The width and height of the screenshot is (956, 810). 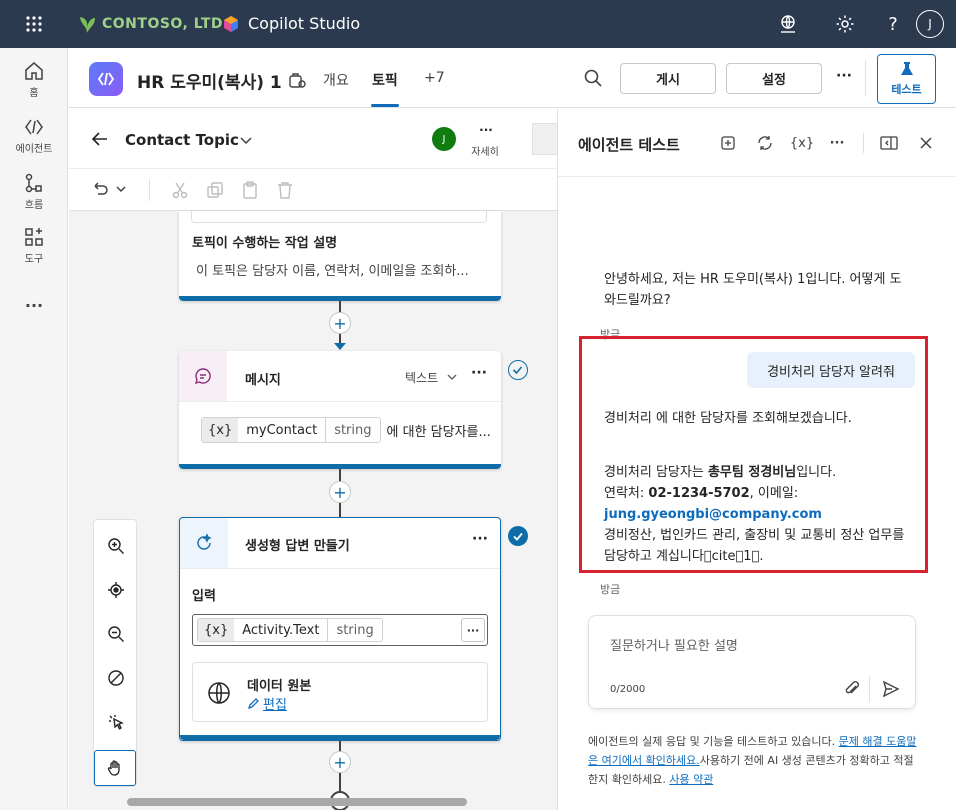 What do you see at coordinates (34, 237) in the screenshot?
I see `tools-icon` at bounding box center [34, 237].